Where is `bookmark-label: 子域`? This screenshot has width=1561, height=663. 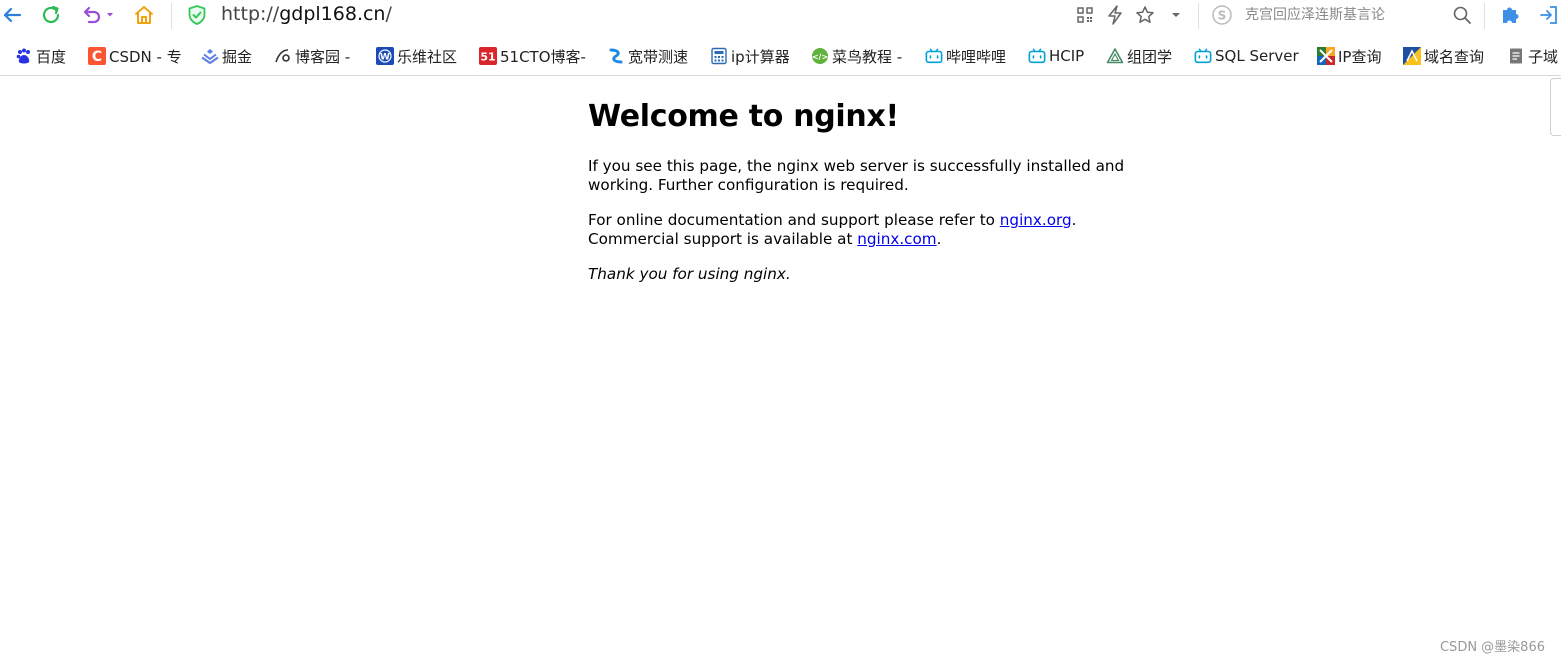 bookmark-label: 子域 is located at coordinates (1543, 56).